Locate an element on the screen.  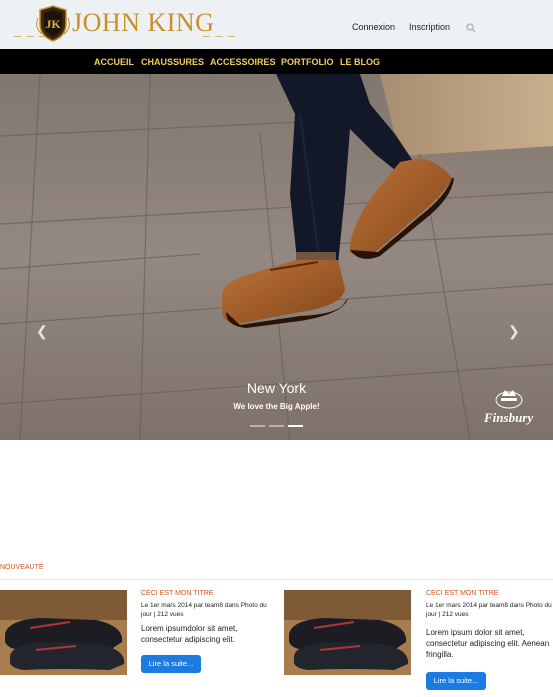
logo-text: JOHN KING is located at coordinates (143, 23).